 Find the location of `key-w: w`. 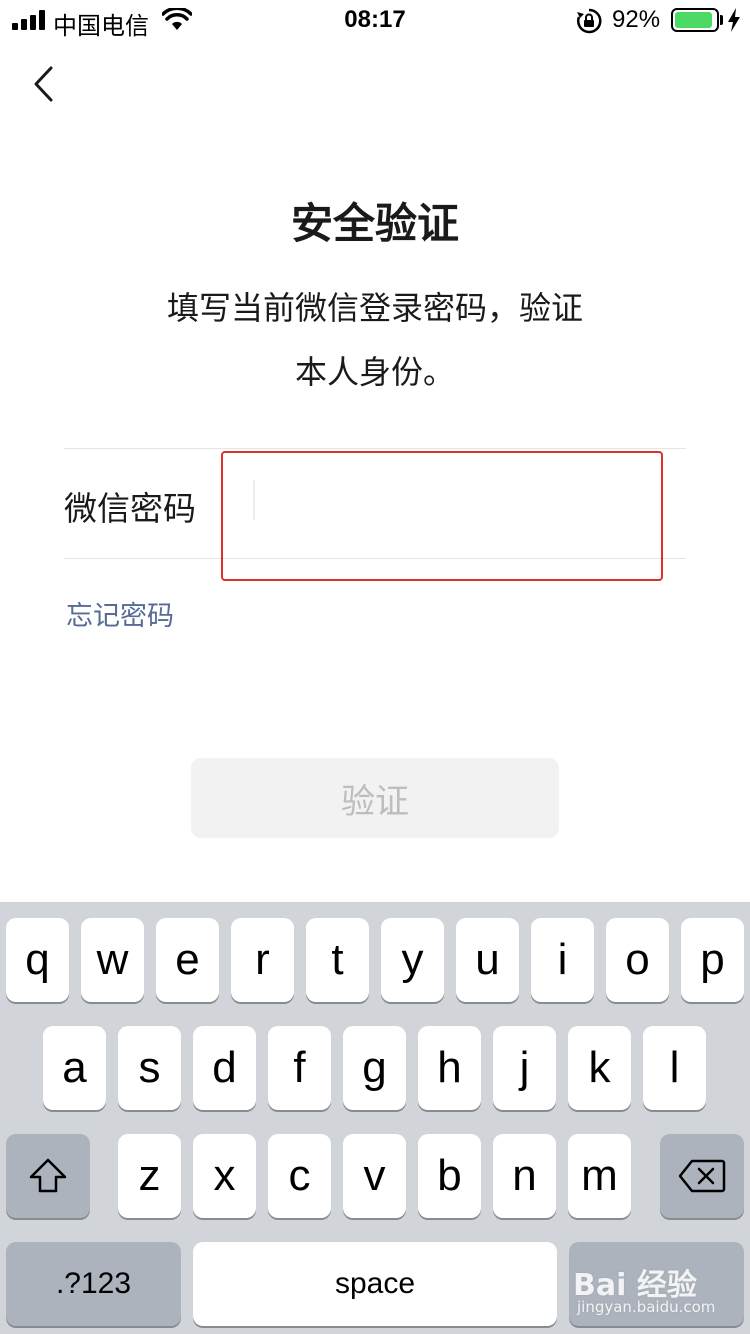

key-w: w is located at coordinates (112, 960).